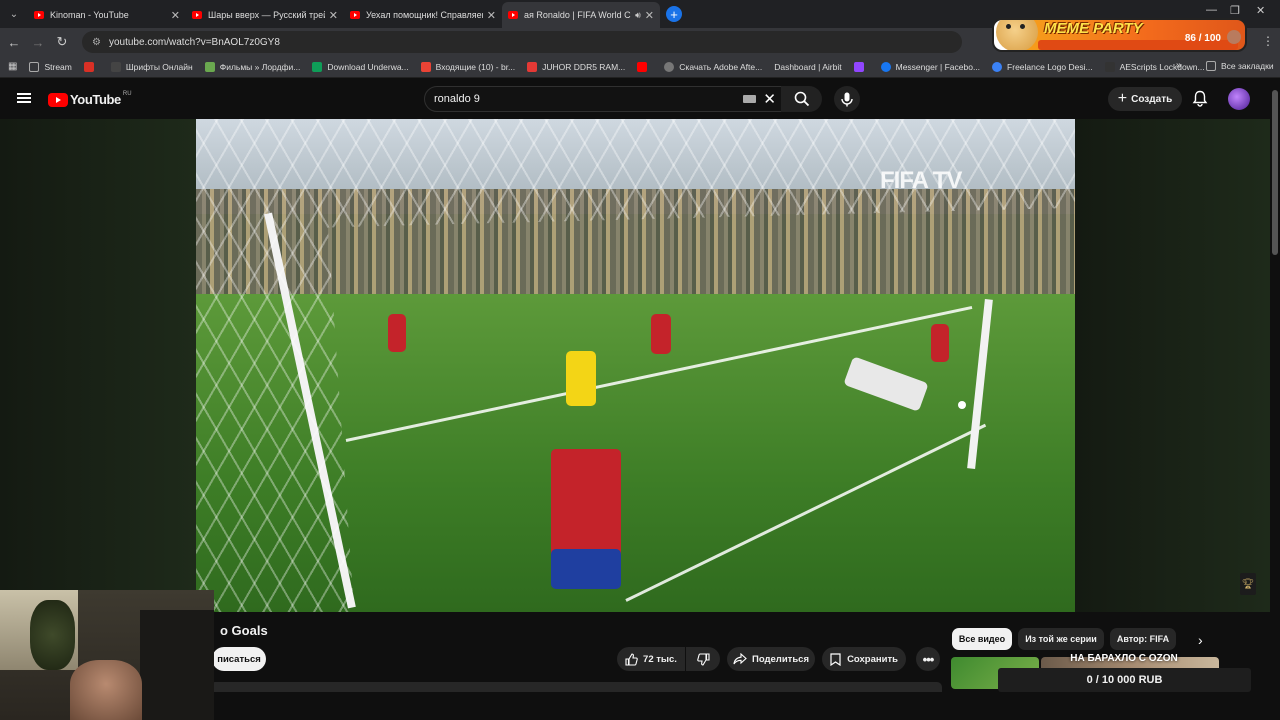 This screenshot has width=1280, height=720. What do you see at coordinates (604, 99) in the screenshot?
I see `search-input: ronaldo 9 ✕` at bounding box center [604, 99].